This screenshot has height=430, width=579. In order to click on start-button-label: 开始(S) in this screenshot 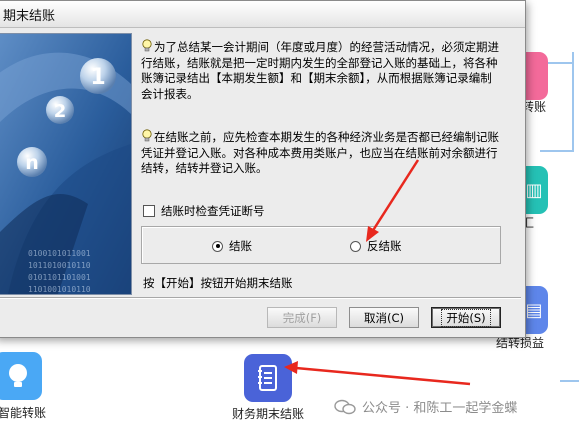, I will do `click(466, 317)`.